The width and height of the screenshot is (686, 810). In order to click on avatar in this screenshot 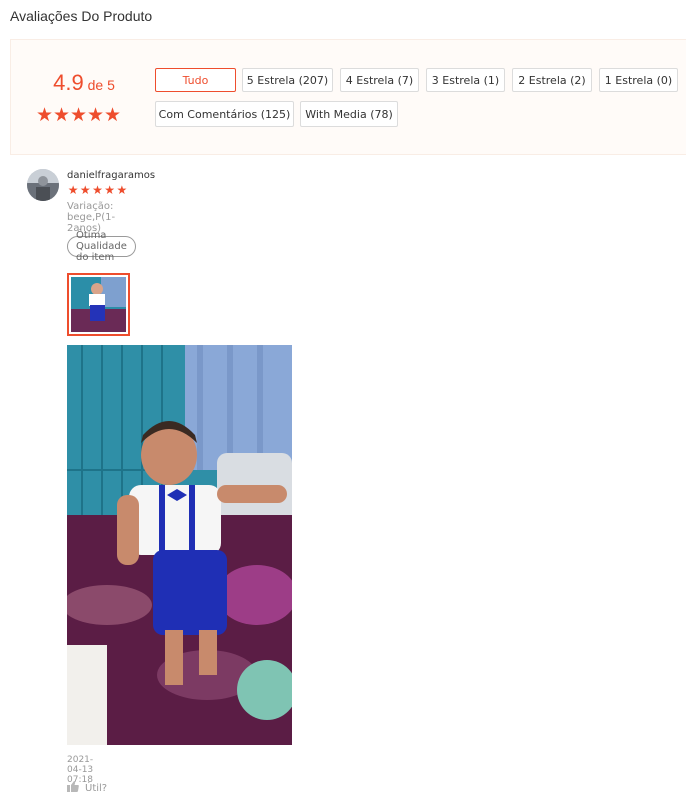, I will do `click(43, 185)`.